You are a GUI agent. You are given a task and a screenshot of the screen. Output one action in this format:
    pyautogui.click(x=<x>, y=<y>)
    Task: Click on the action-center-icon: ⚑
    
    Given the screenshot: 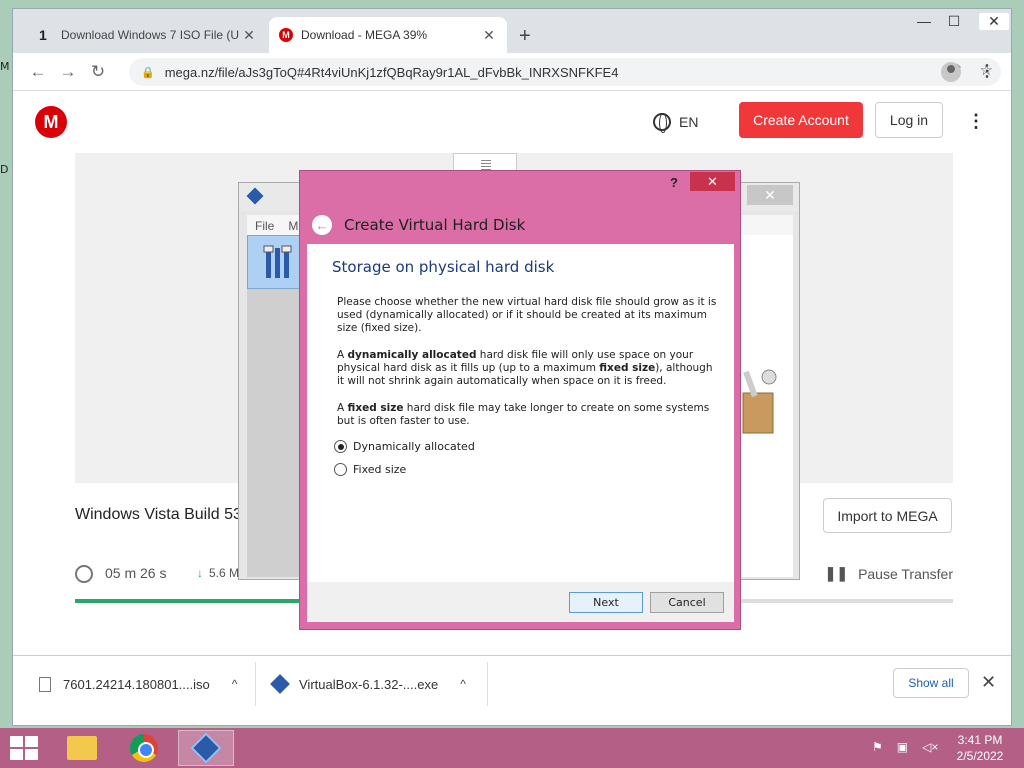 What is the action you would take?
    pyautogui.click(x=877, y=747)
    